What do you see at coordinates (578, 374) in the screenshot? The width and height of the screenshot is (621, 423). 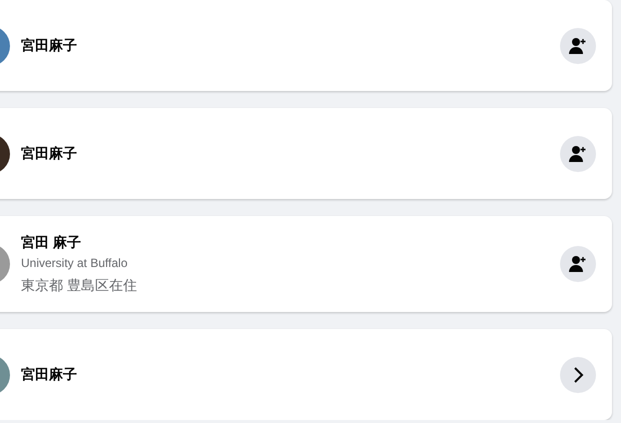 I see `open-button` at bounding box center [578, 374].